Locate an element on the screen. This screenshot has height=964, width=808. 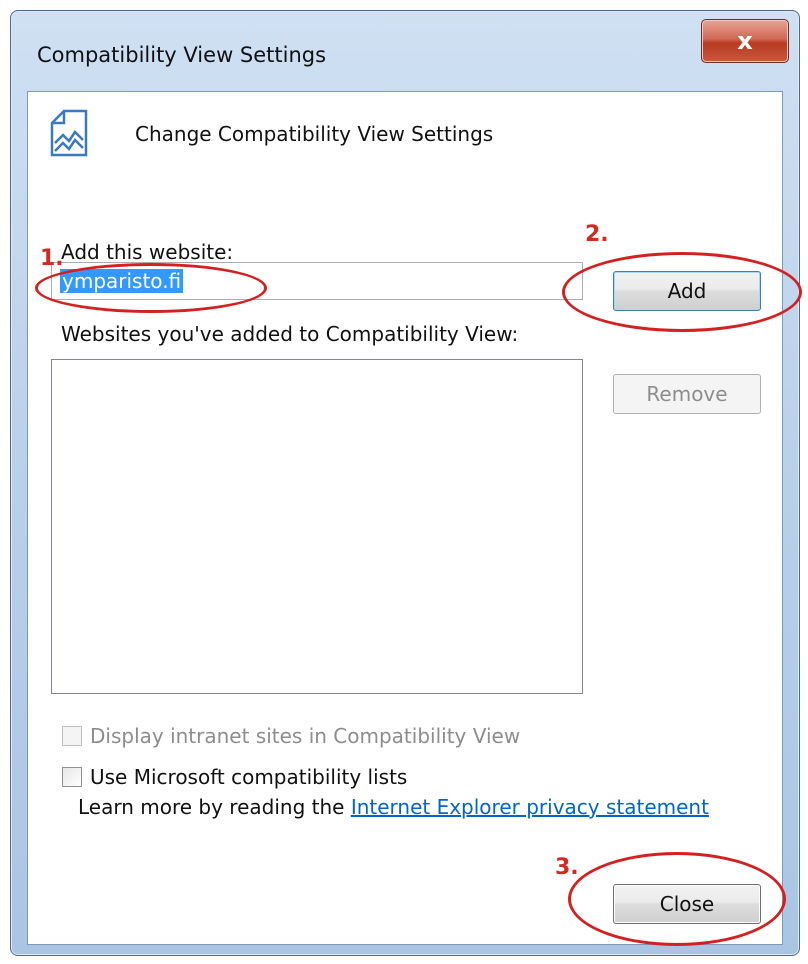
compat-view-icon is located at coordinates (69, 133).